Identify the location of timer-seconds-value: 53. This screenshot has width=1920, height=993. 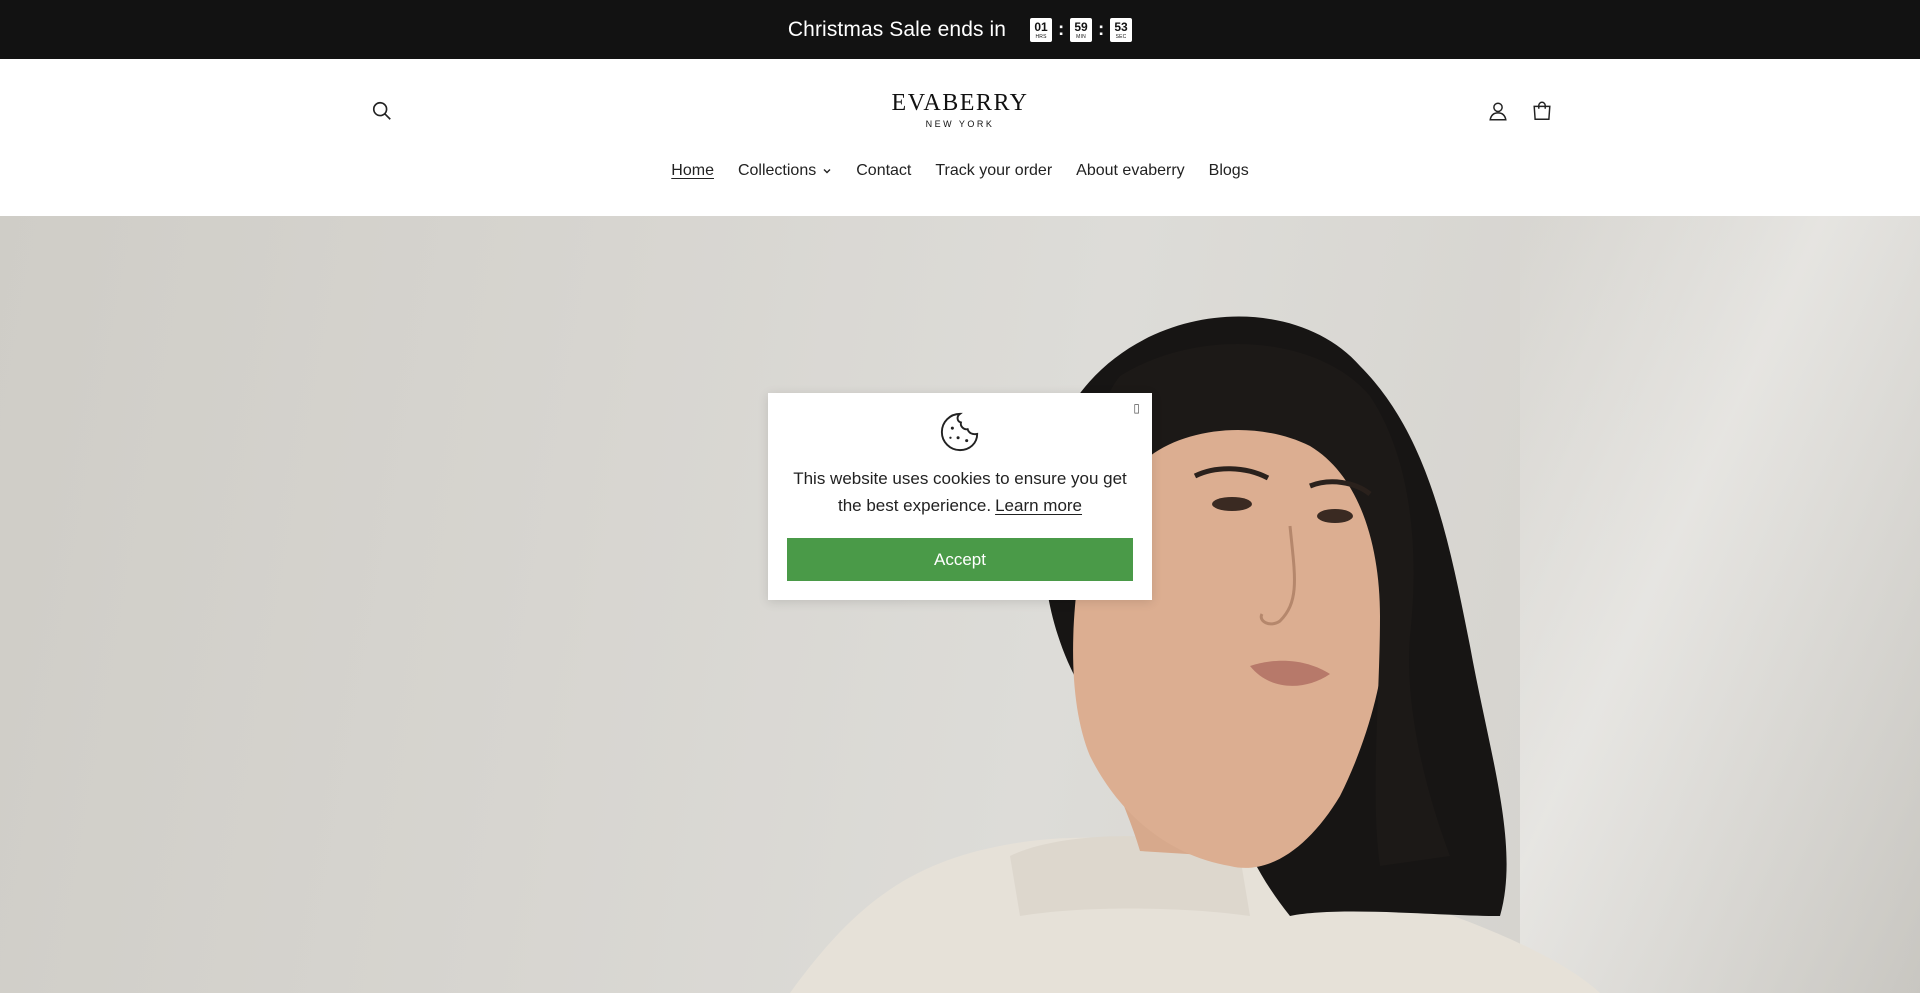
(1121, 26).